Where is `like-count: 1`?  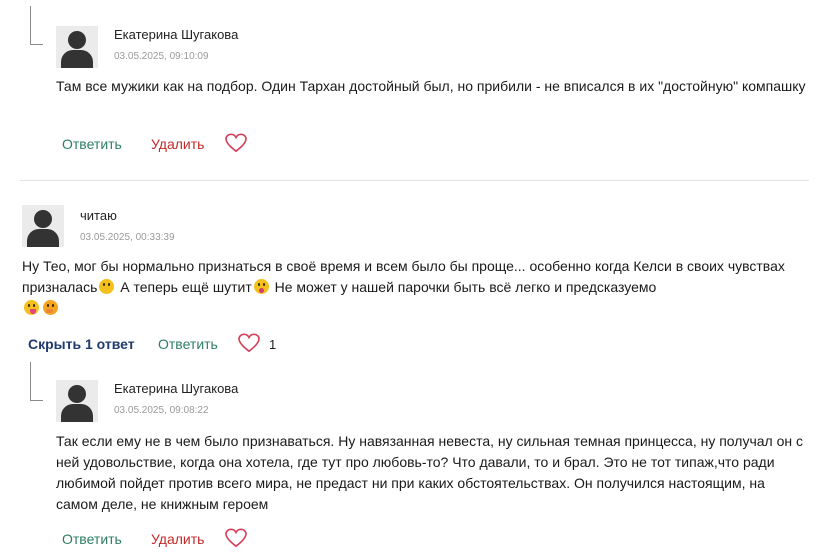
like-count: 1 is located at coordinates (273, 344).